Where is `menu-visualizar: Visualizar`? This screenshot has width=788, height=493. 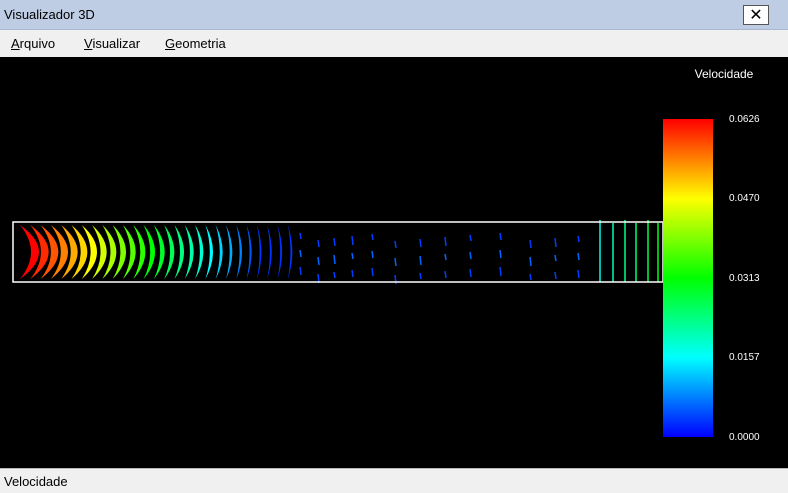
menu-visualizar: Visualizar is located at coordinates (112, 43).